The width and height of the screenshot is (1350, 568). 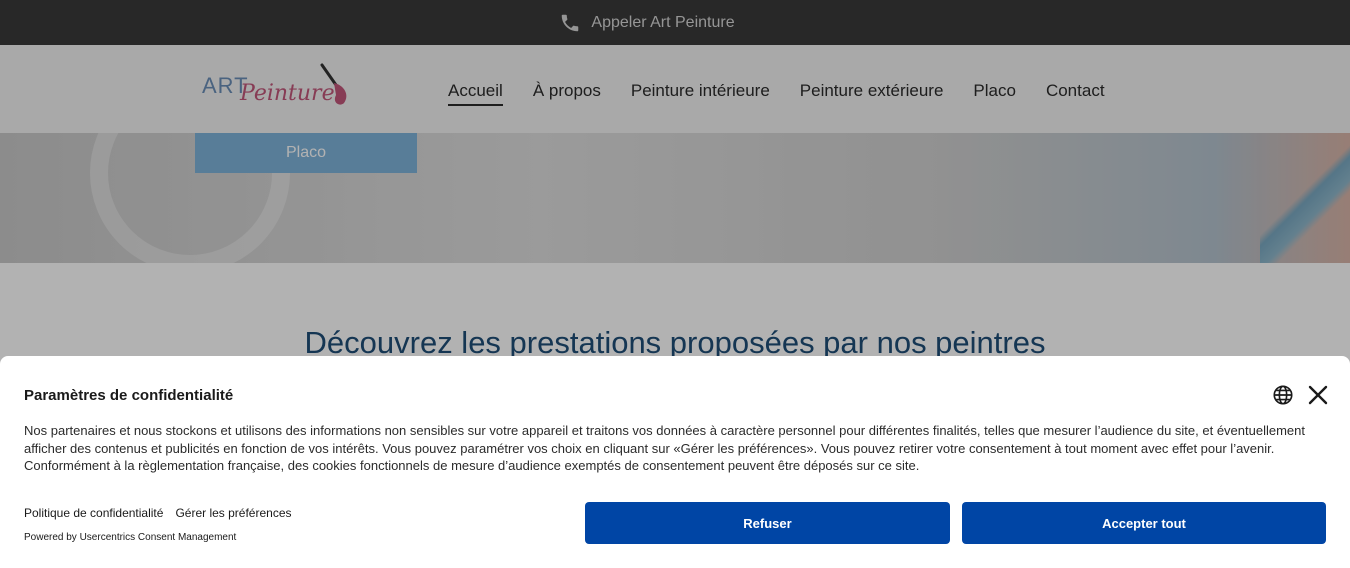 I want to click on privacy-policy-link: Politique de confidentialité, so click(x=93, y=513).